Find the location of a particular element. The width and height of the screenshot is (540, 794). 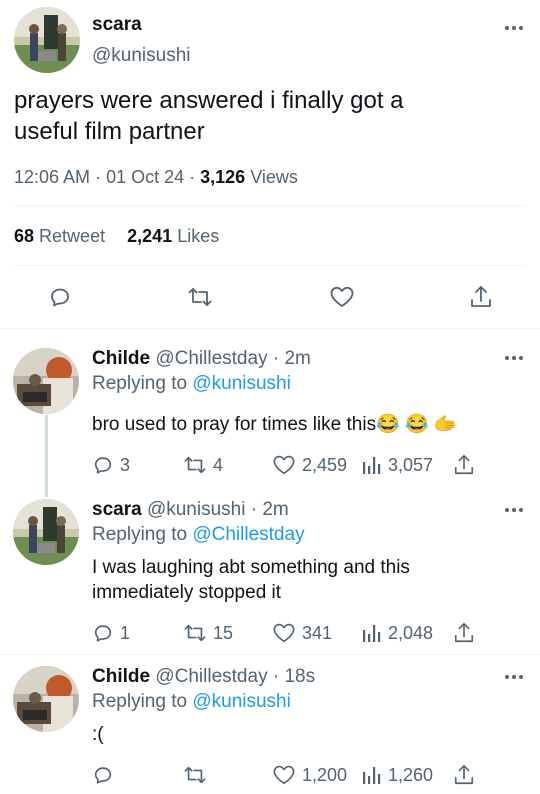

reply-button: 1 is located at coordinates (111, 633).